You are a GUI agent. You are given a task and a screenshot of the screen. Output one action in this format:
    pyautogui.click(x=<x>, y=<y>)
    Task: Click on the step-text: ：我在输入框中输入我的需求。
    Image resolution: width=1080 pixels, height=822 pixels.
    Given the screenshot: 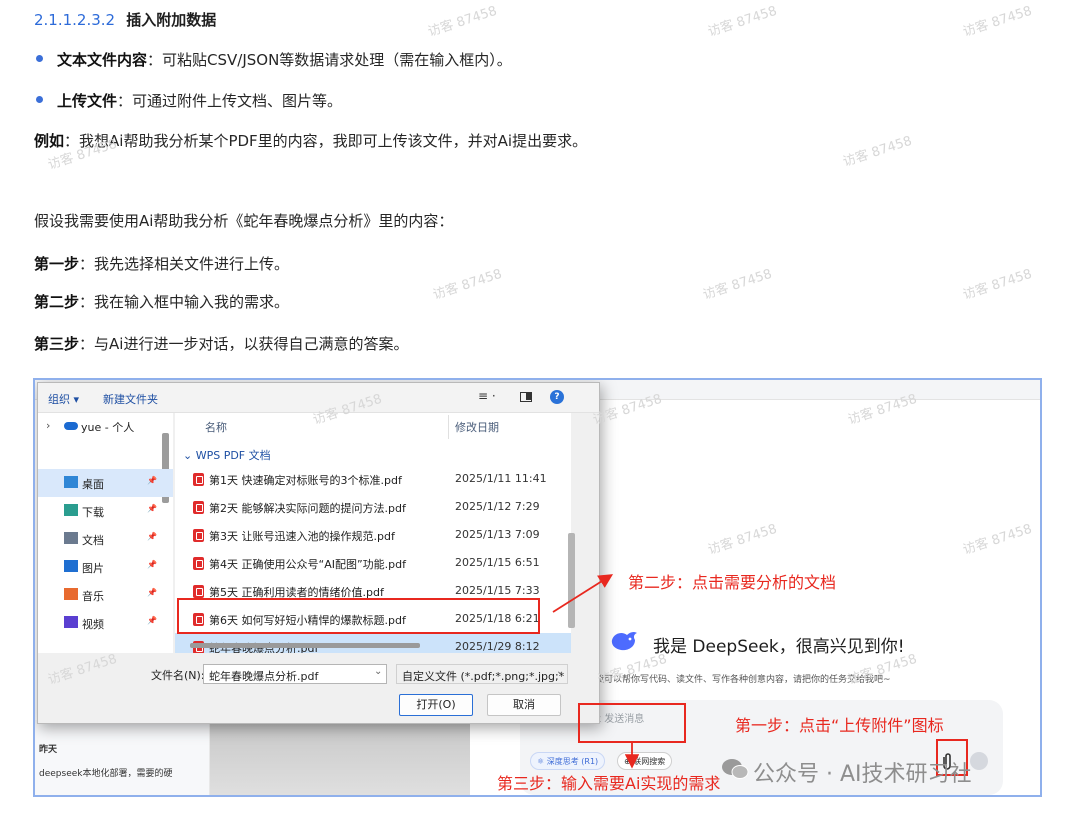 What is the action you would take?
    pyautogui.click(x=184, y=302)
    